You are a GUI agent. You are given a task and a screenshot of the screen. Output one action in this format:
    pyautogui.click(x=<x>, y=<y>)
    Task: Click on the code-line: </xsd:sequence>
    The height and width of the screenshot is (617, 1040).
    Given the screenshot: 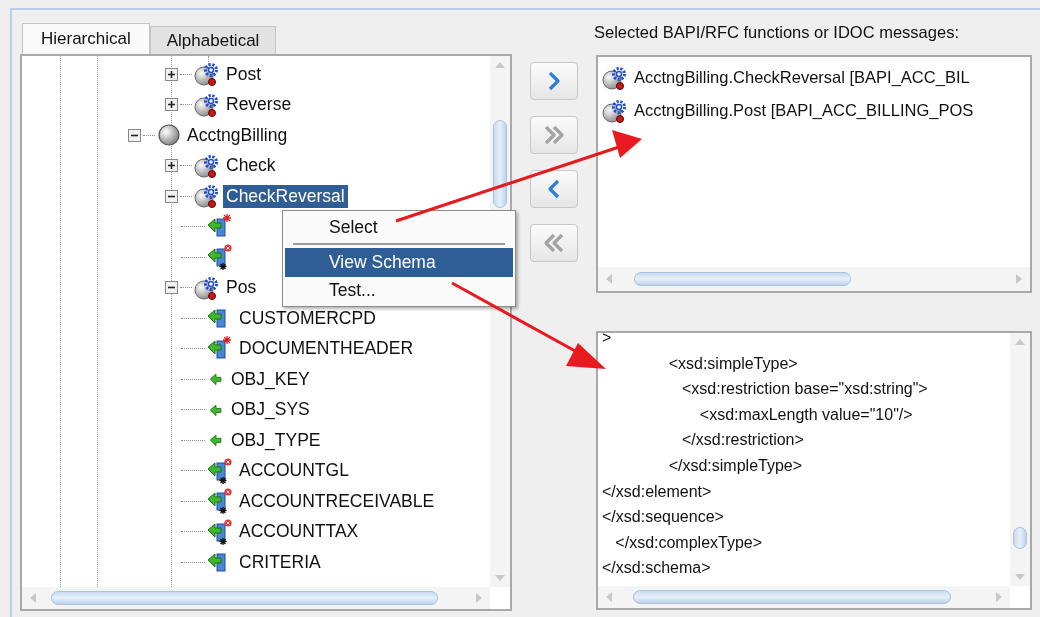 What is the action you would take?
    pyautogui.click(x=663, y=517)
    